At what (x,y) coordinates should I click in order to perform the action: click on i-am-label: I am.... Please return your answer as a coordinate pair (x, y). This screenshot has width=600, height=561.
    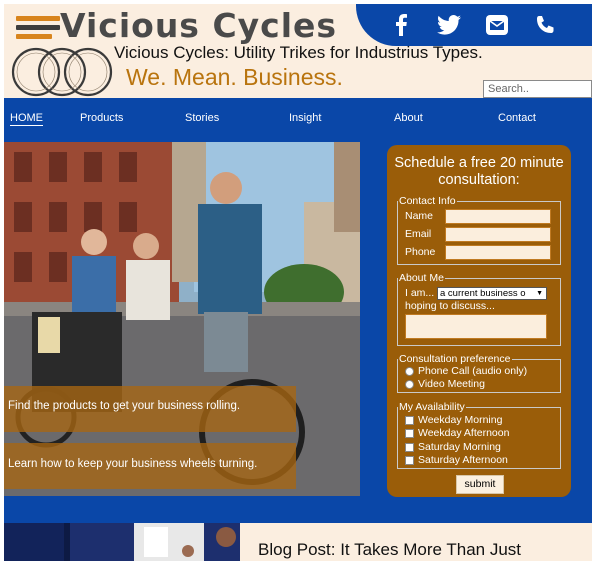
    Looking at the image, I should click on (420, 293).